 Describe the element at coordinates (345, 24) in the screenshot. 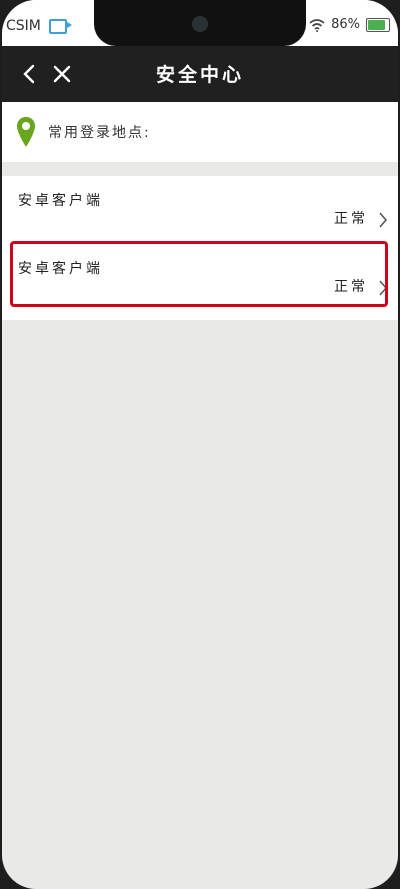

I see `battery-percent: 86%` at that location.